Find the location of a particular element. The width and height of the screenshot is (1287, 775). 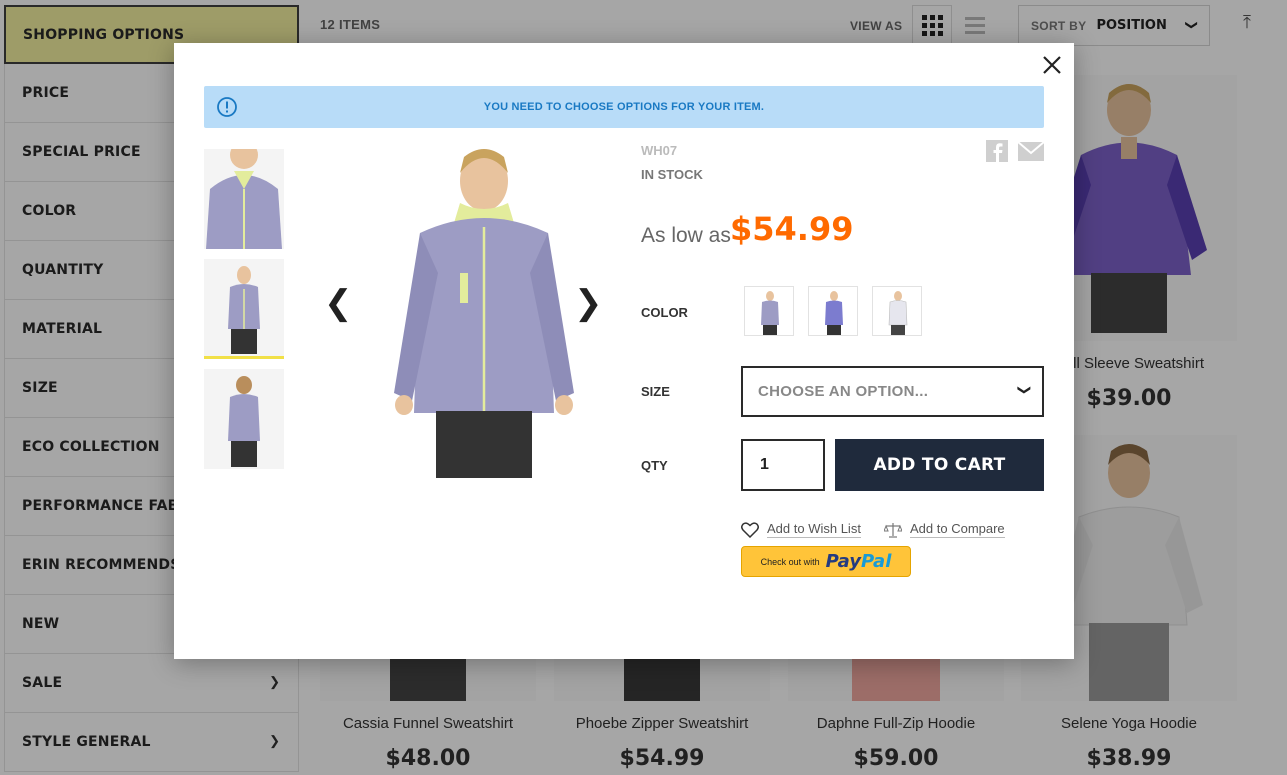

price-prefix: As low as is located at coordinates (686, 235).